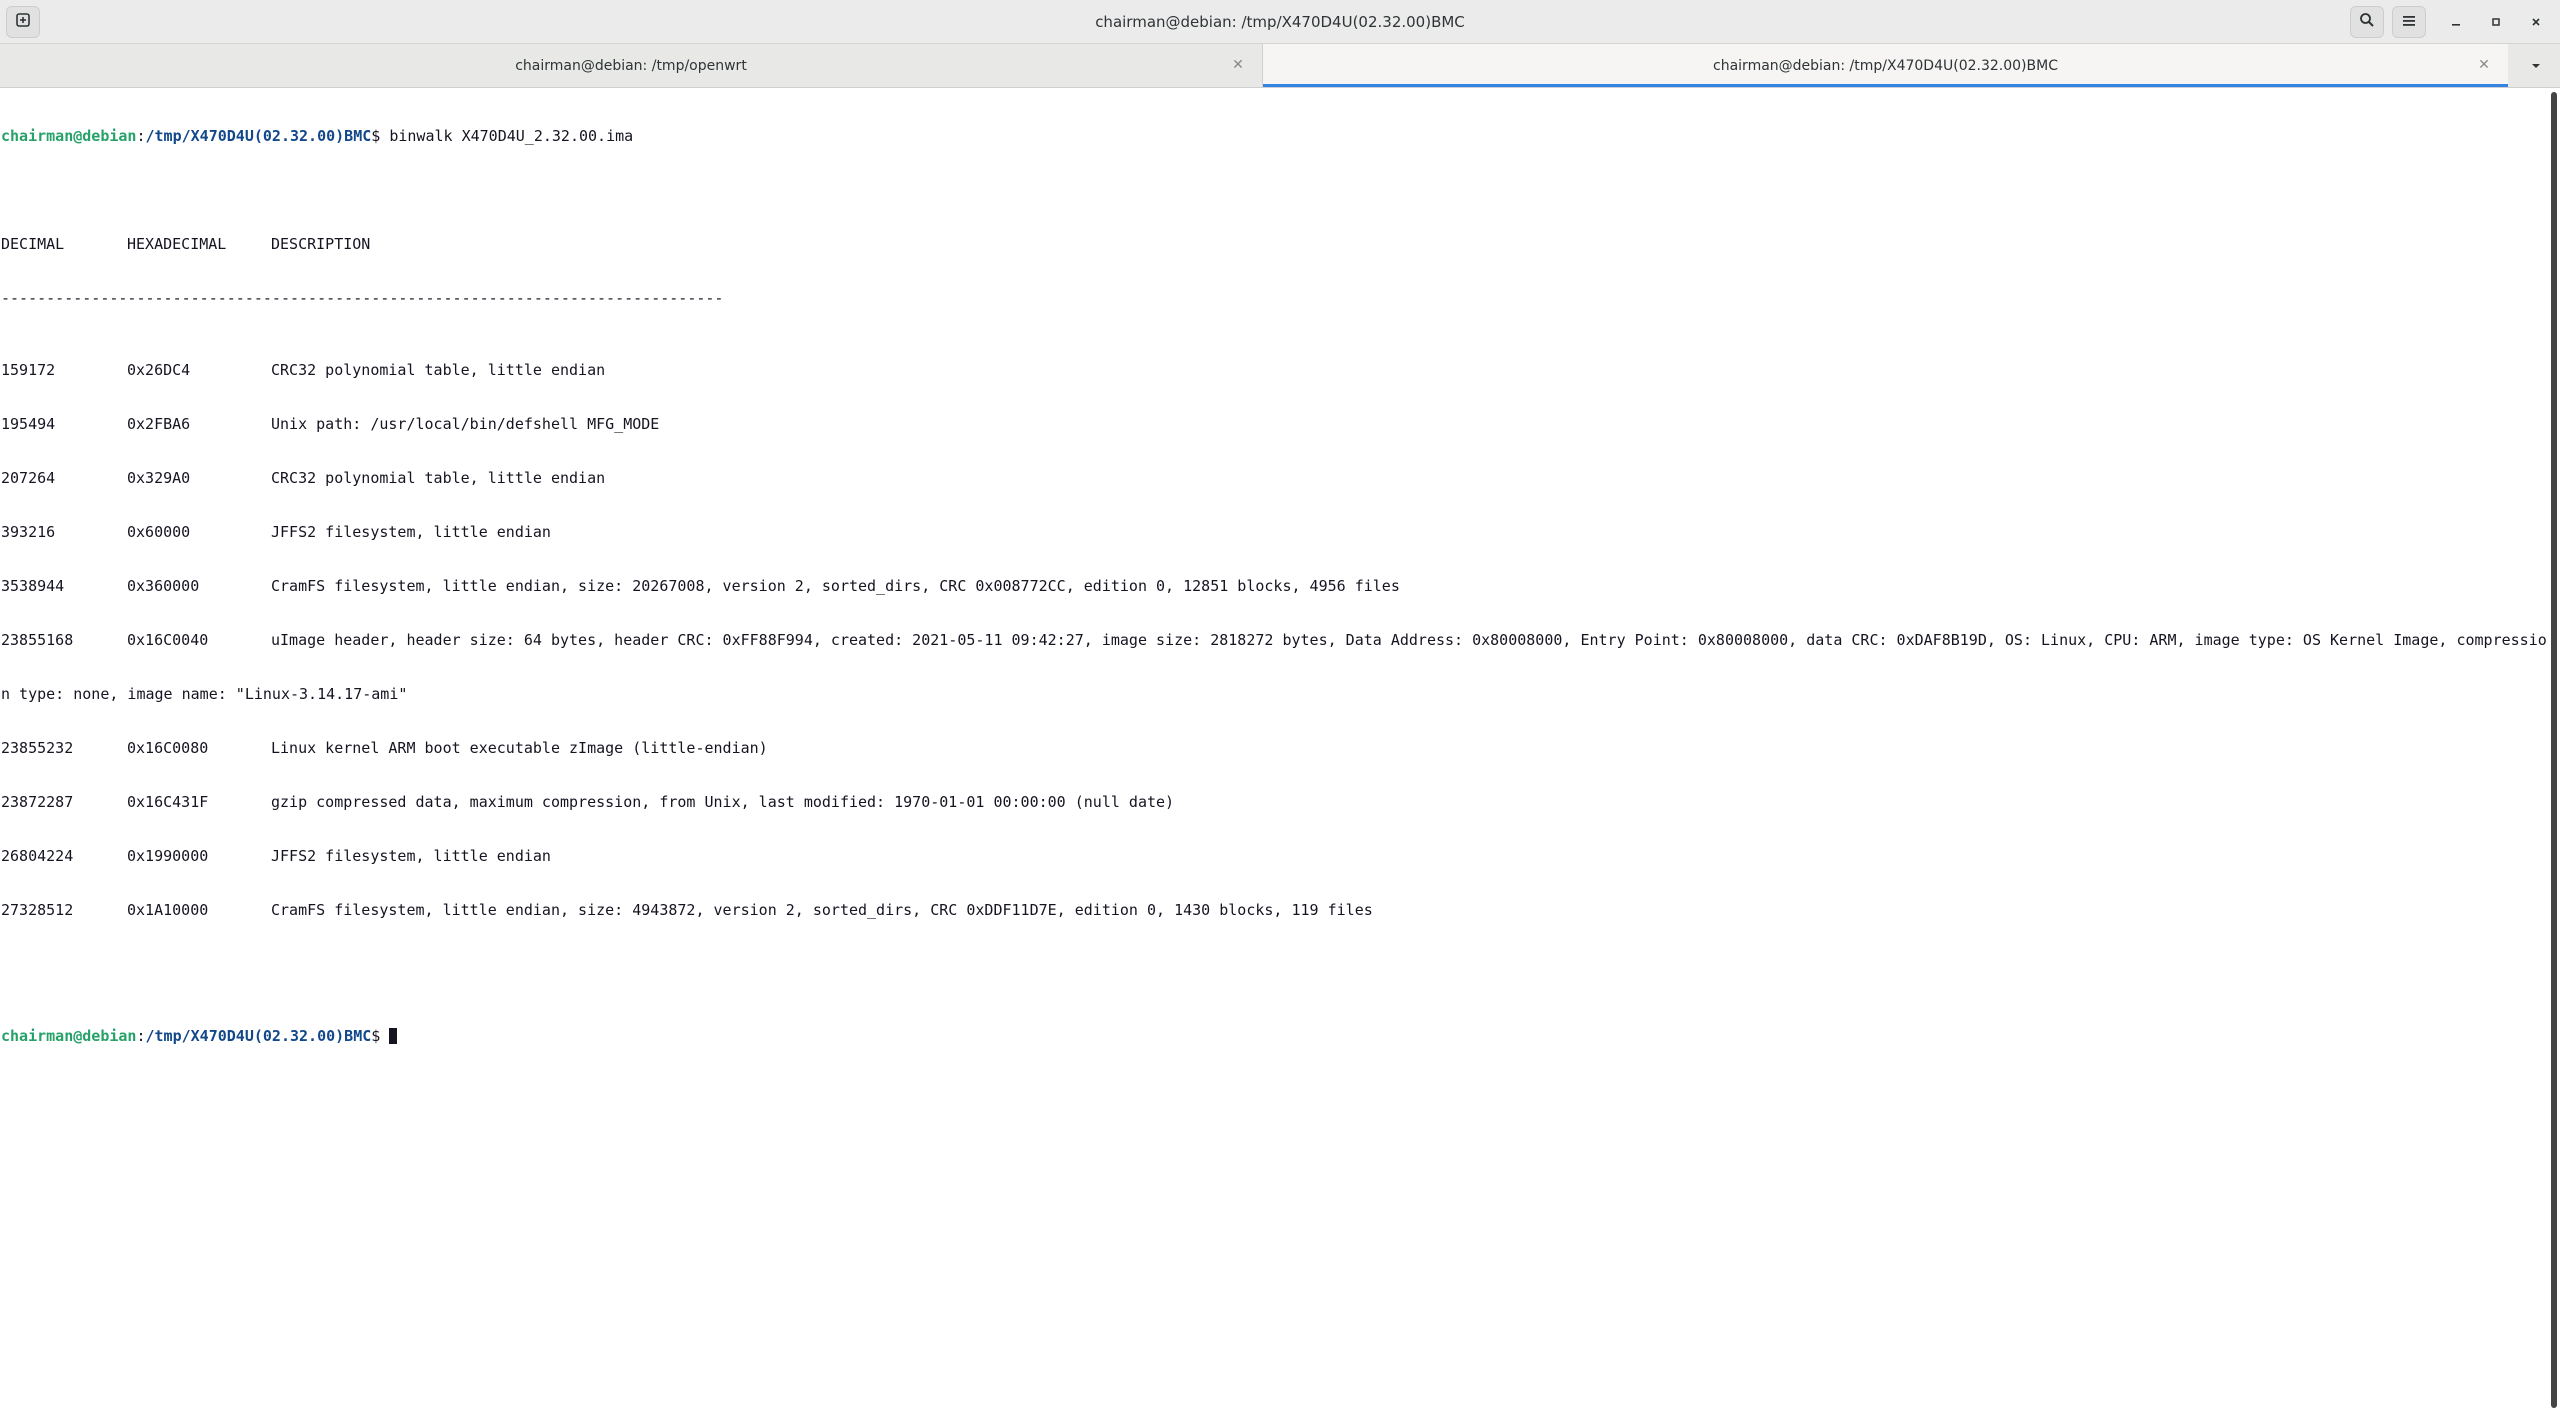 The width and height of the screenshot is (2560, 1413). I want to click on chevron-down-icon, so click(2536, 66).